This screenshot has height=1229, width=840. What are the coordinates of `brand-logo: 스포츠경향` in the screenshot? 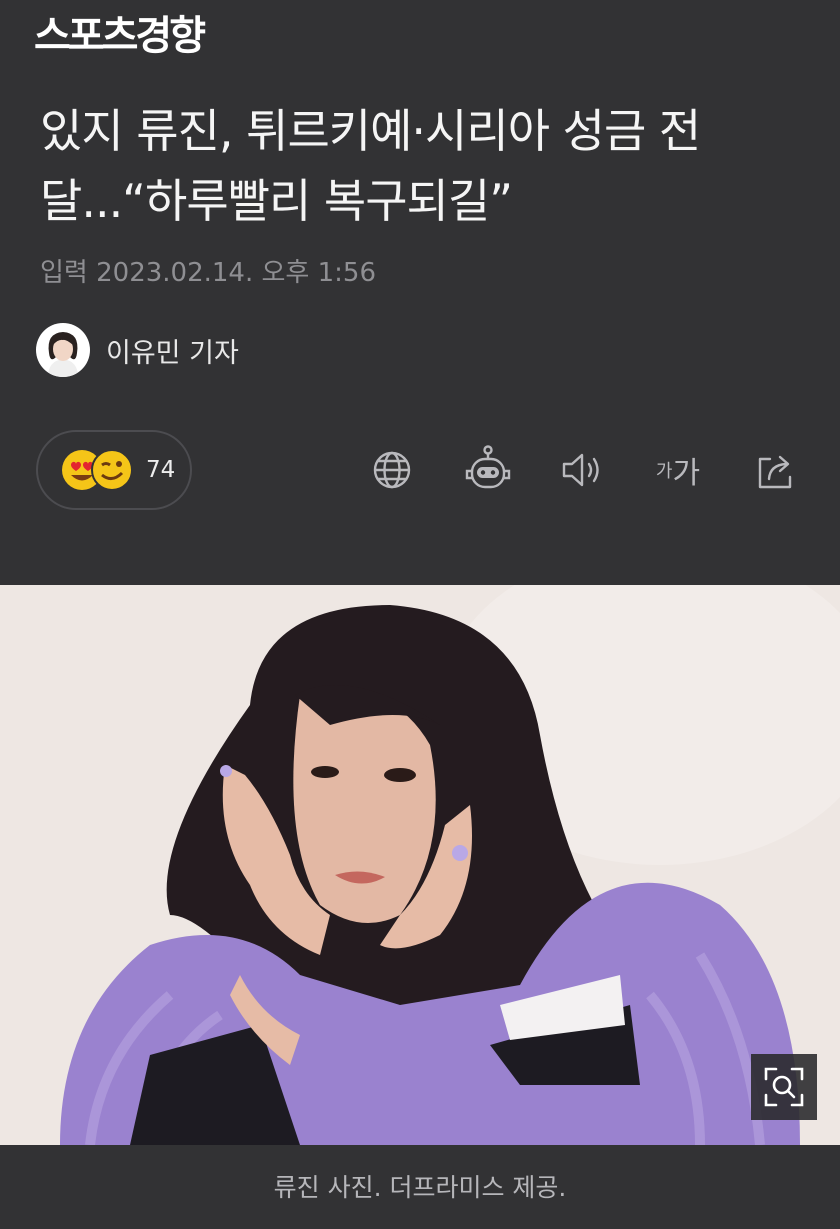 It's located at (120, 36).